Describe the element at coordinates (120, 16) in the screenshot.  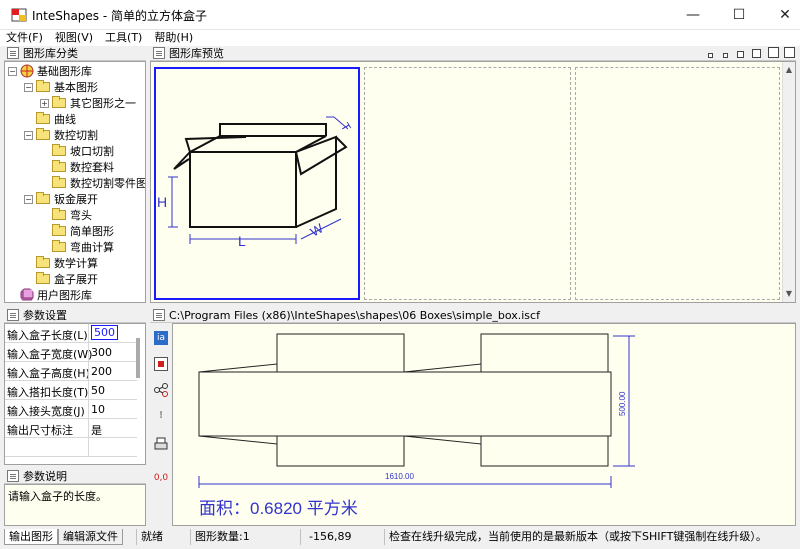
I see `window-title: InteShapes - 简单的立方体盒子` at that location.